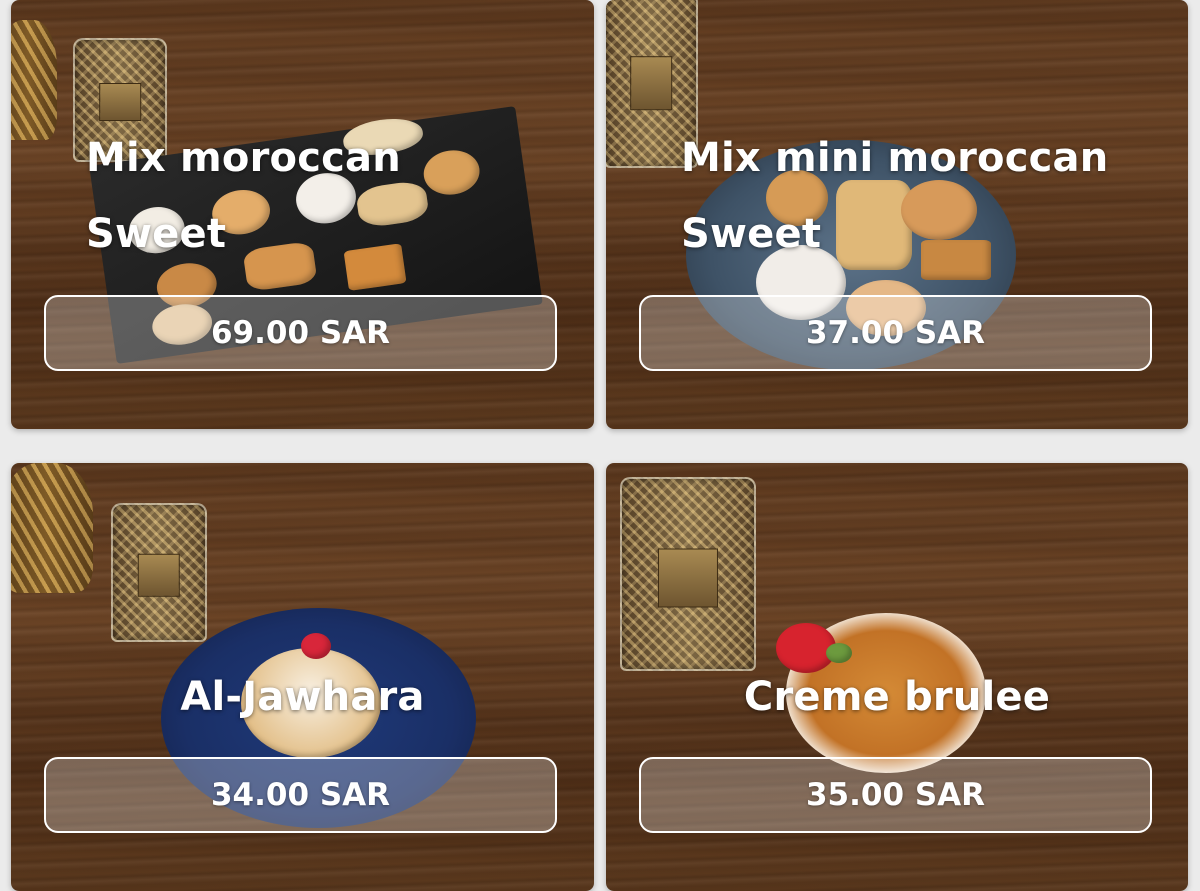 The height and width of the screenshot is (891, 1200). I want to click on price-button: 34.00 SAR, so click(300, 795).